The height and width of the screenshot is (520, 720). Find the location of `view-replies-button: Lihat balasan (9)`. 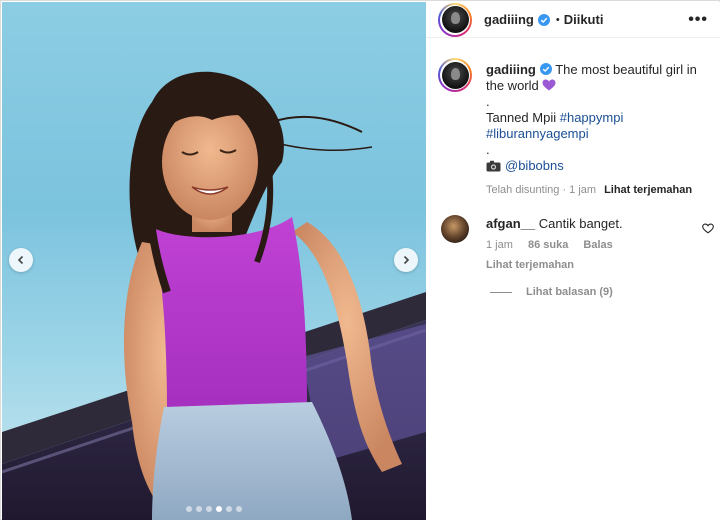

view-replies-button: Lihat balasan (9) is located at coordinates (551, 292).